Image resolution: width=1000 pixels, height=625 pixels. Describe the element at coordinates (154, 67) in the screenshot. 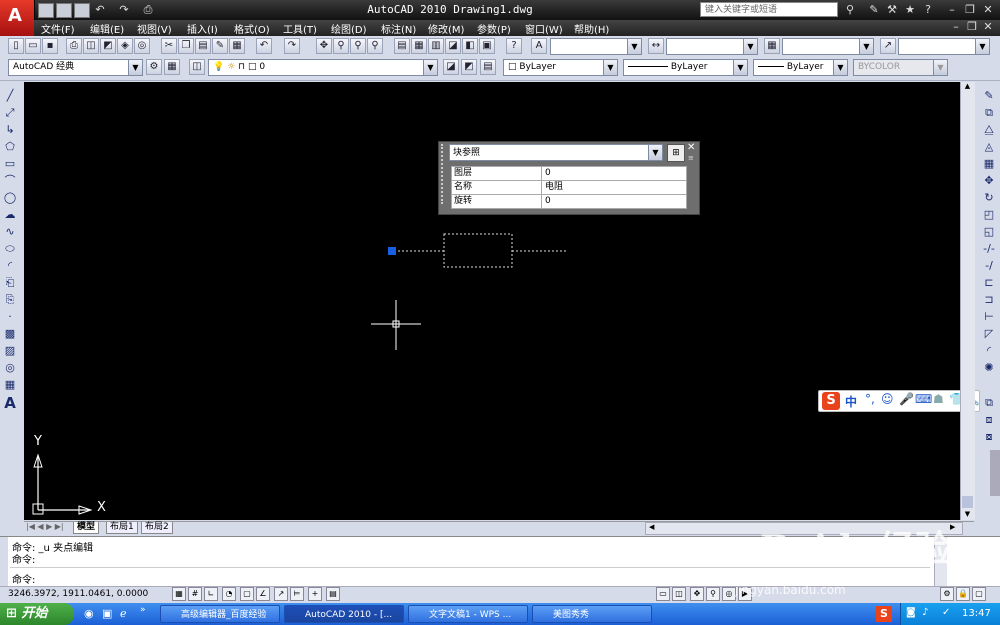

I see `workspace-settings-icon: ⚙` at that location.